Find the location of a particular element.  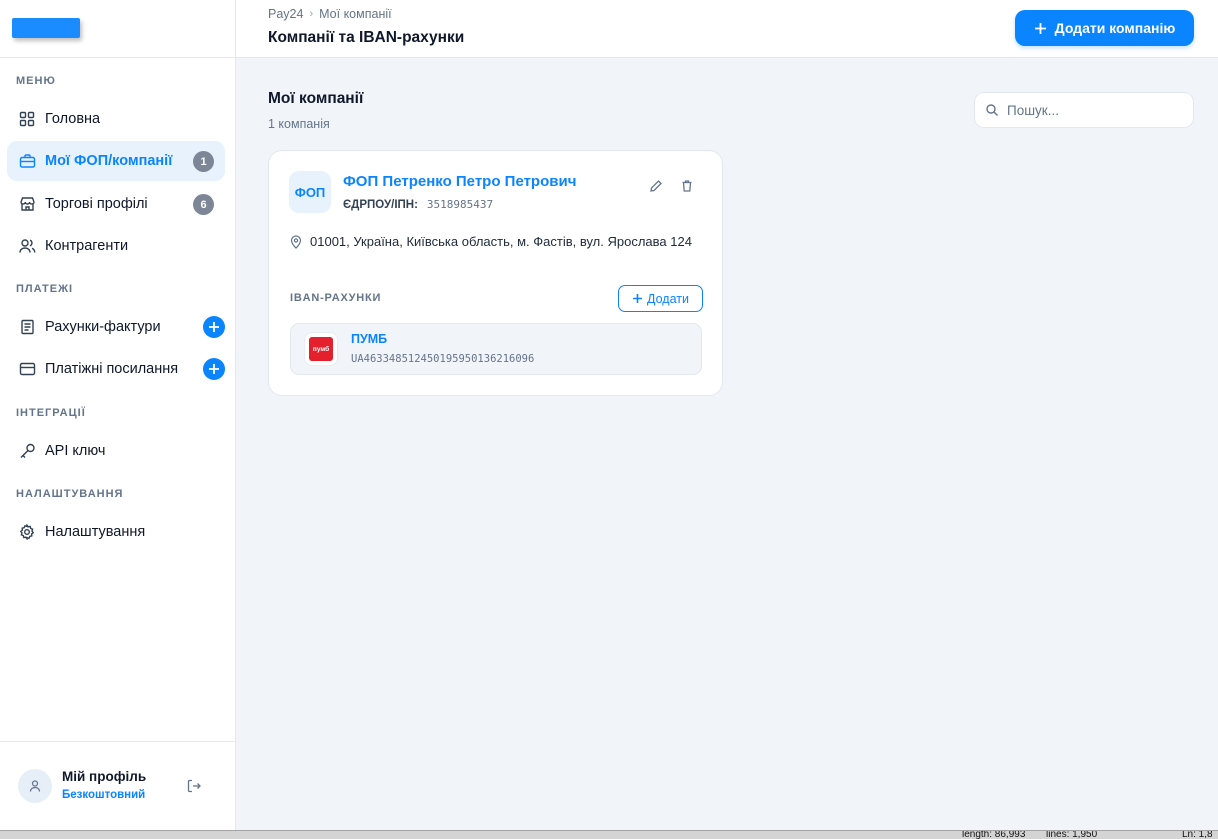

iban-number: UA463348512450195950136216096 is located at coordinates (443, 359).